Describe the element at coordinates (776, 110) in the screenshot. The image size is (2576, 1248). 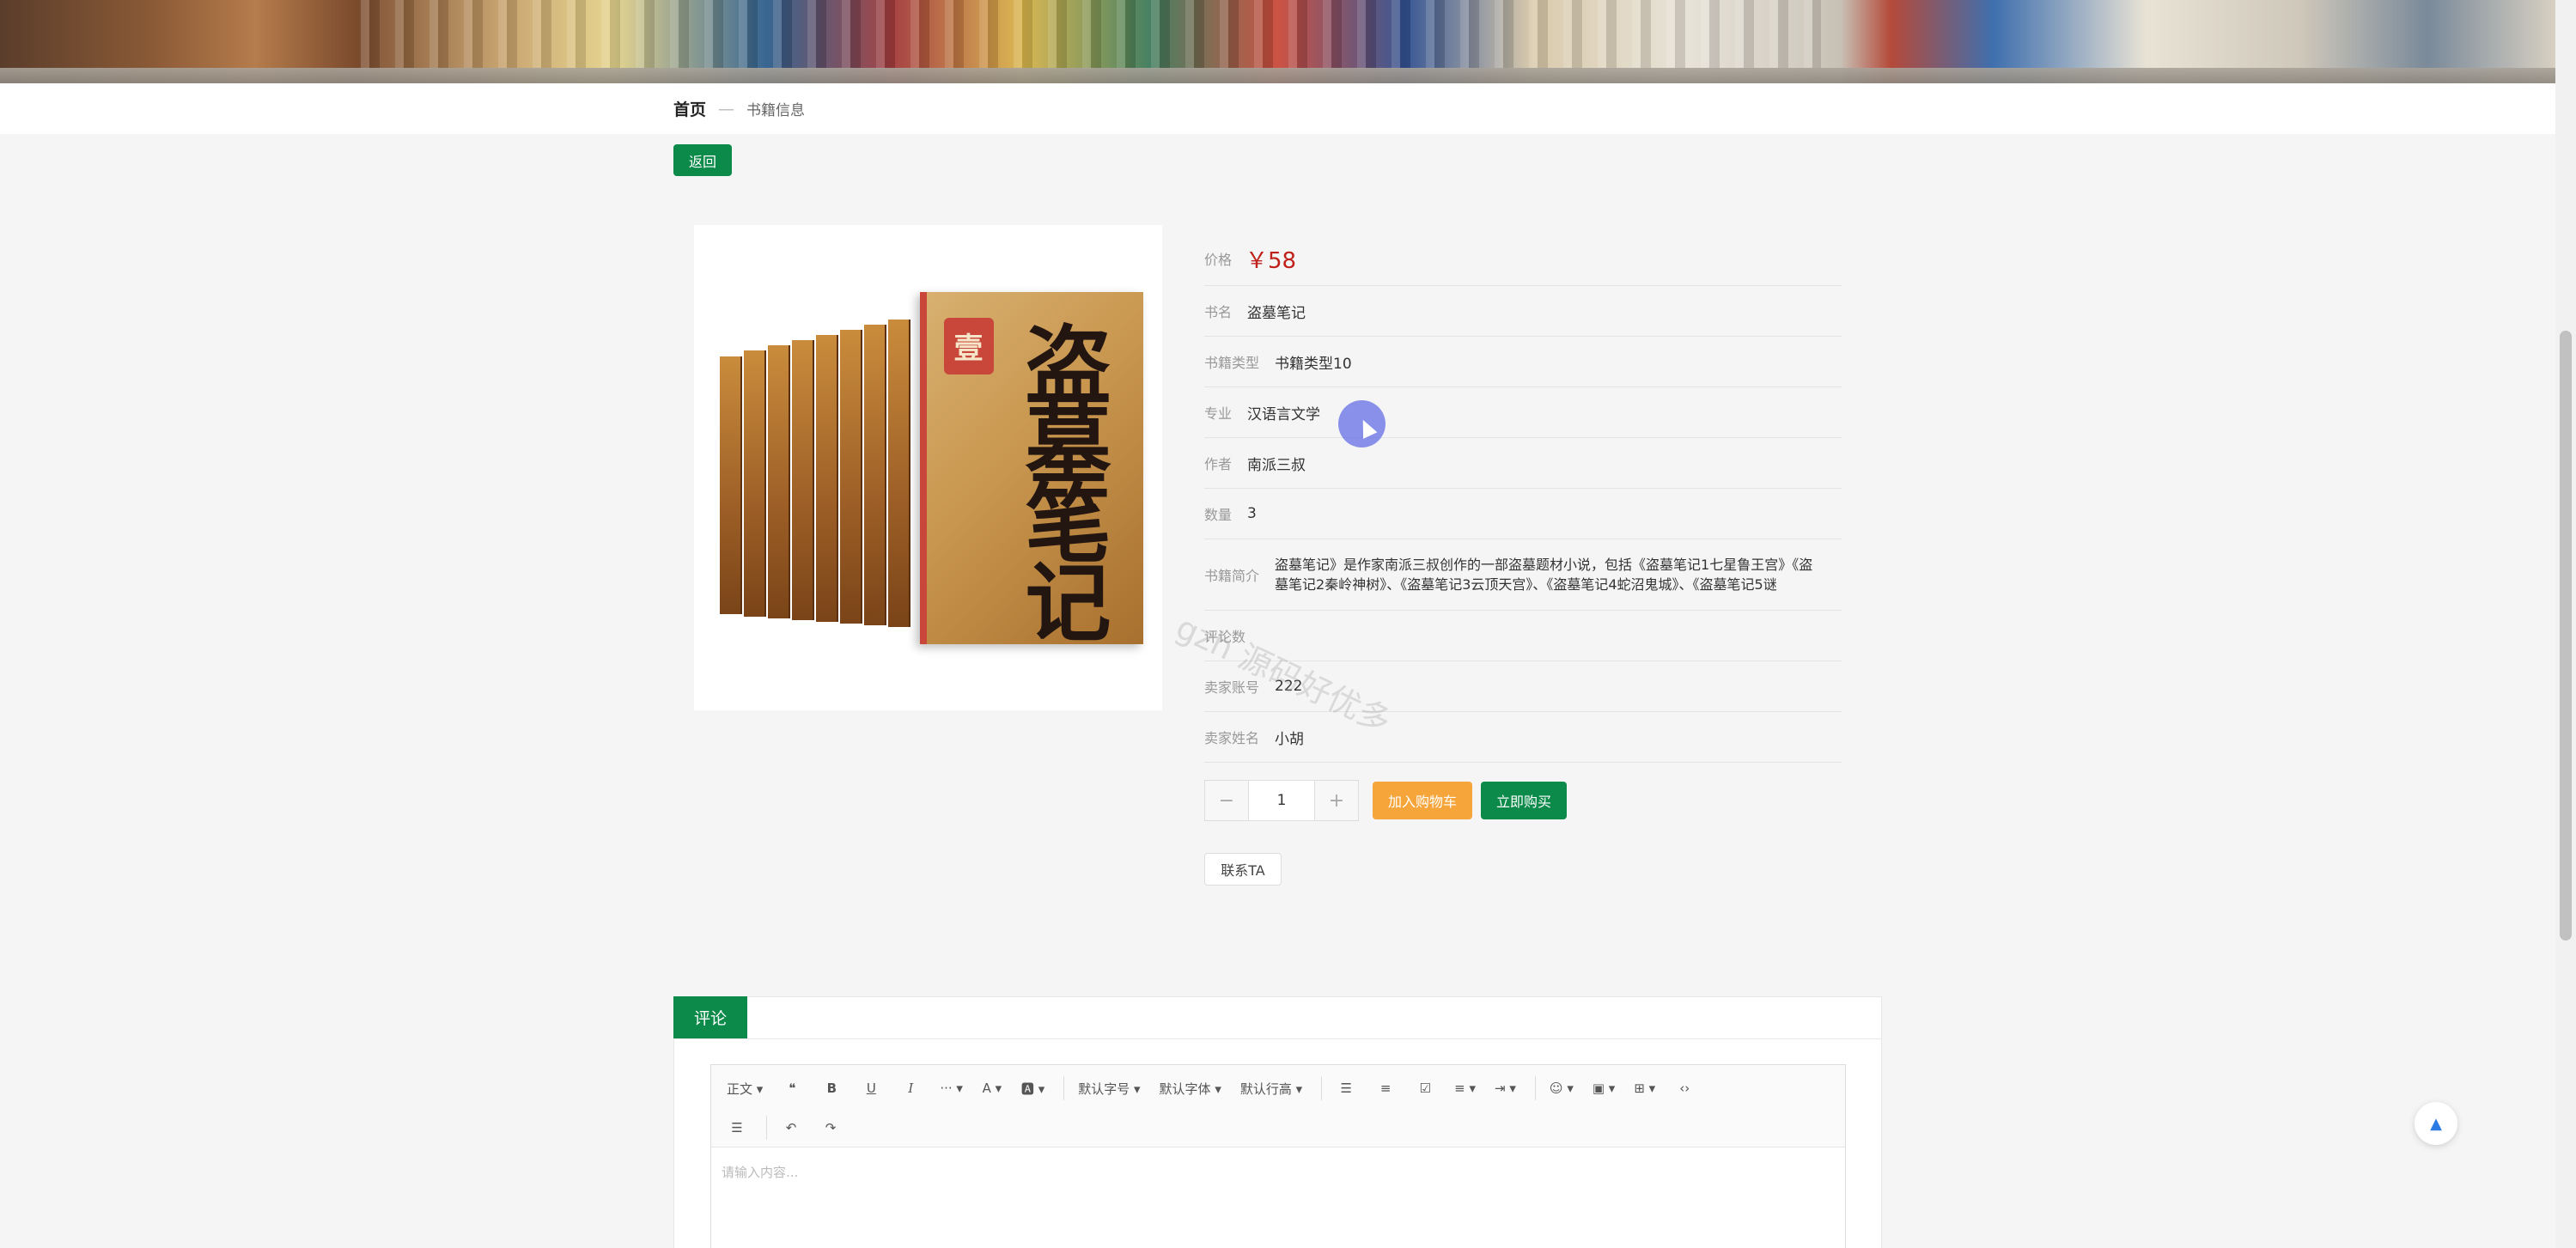
I see `breadcrumb-current: 书籍信息` at that location.